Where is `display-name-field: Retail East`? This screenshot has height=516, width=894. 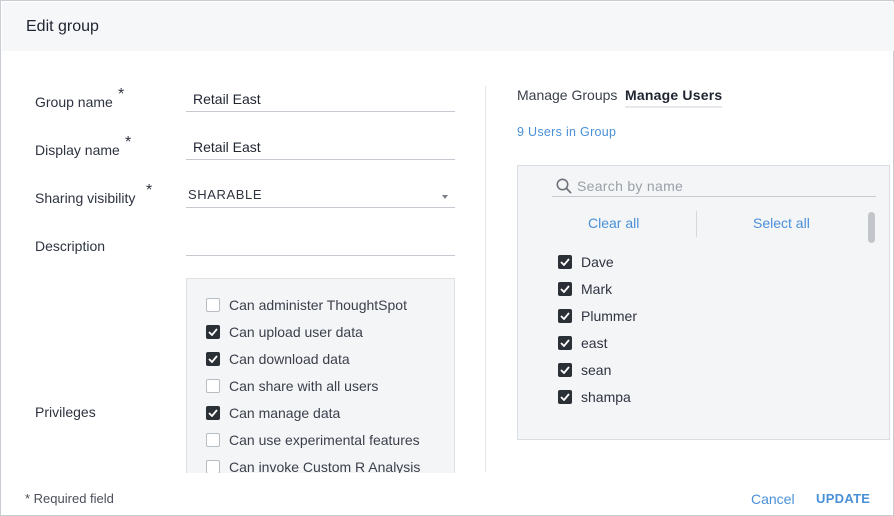
display-name-field: Retail East is located at coordinates (320, 147).